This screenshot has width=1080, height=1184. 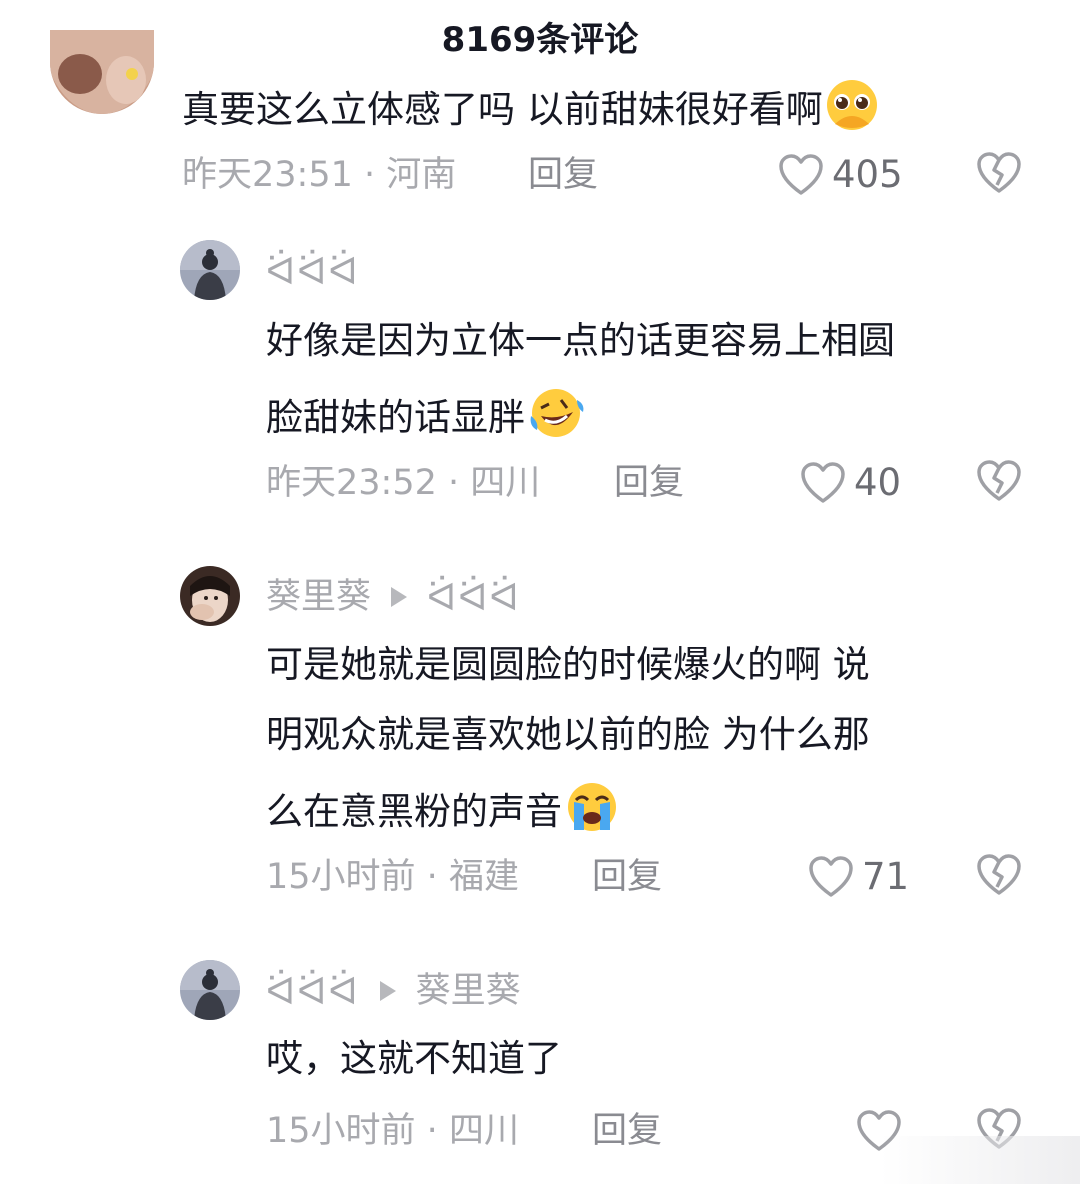 I want to click on like-button: 71, so click(x=858, y=877).